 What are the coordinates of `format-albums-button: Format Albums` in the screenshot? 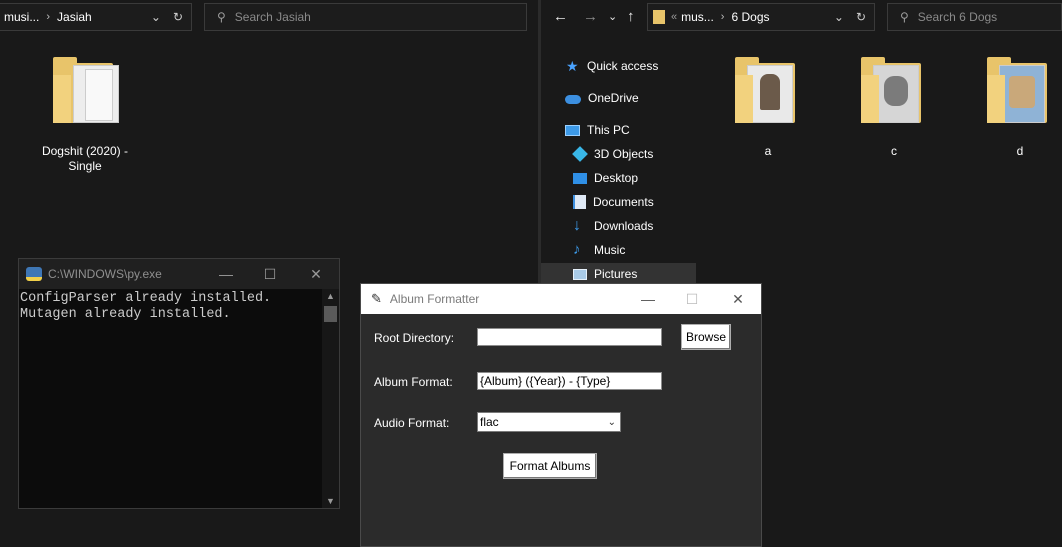 It's located at (550, 466).